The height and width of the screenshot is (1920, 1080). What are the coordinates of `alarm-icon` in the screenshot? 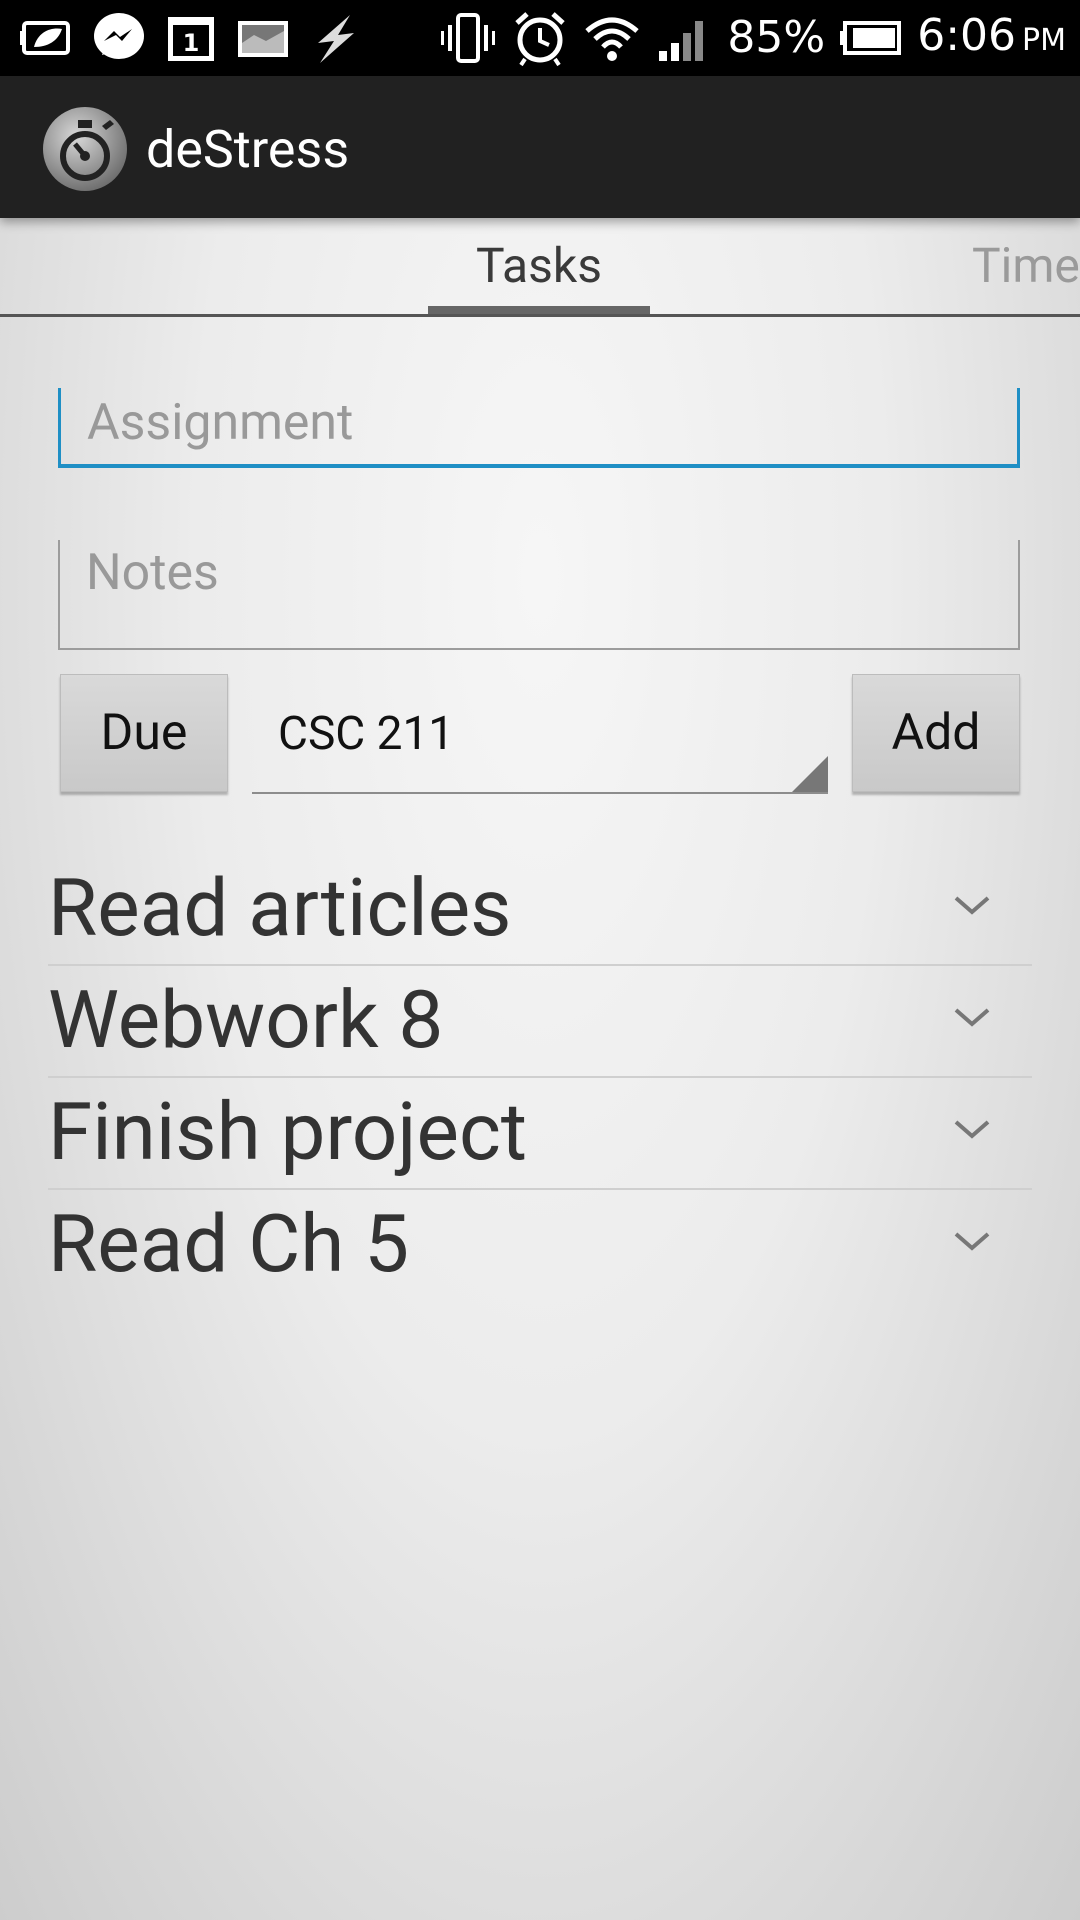 It's located at (540, 39).